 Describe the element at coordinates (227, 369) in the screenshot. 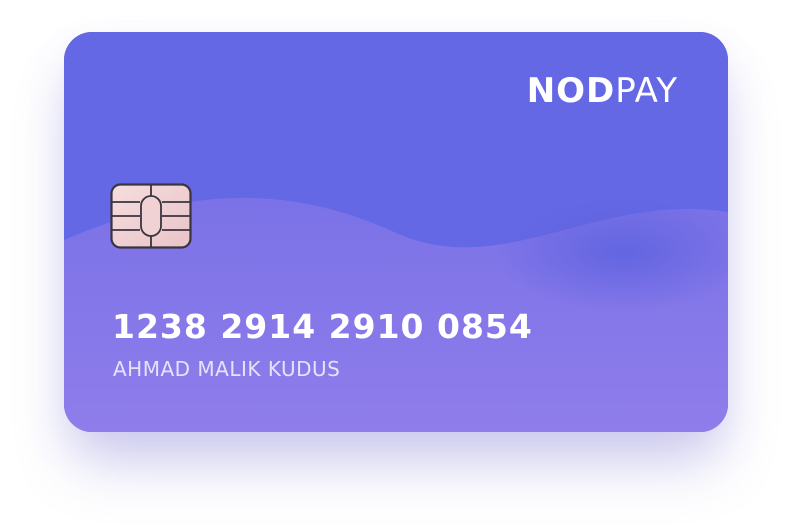

I see `card-holder-name: AHMAD MALIK KUDUS` at that location.